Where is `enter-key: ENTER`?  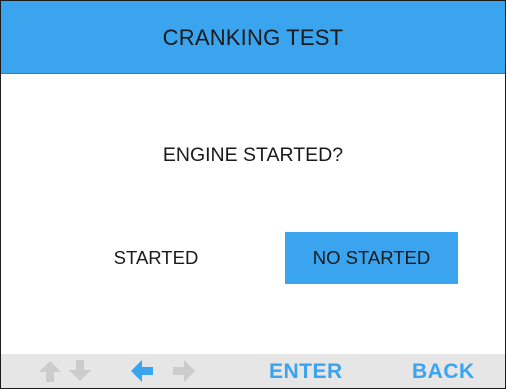
enter-key: ENTER is located at coordinates (306, 372).